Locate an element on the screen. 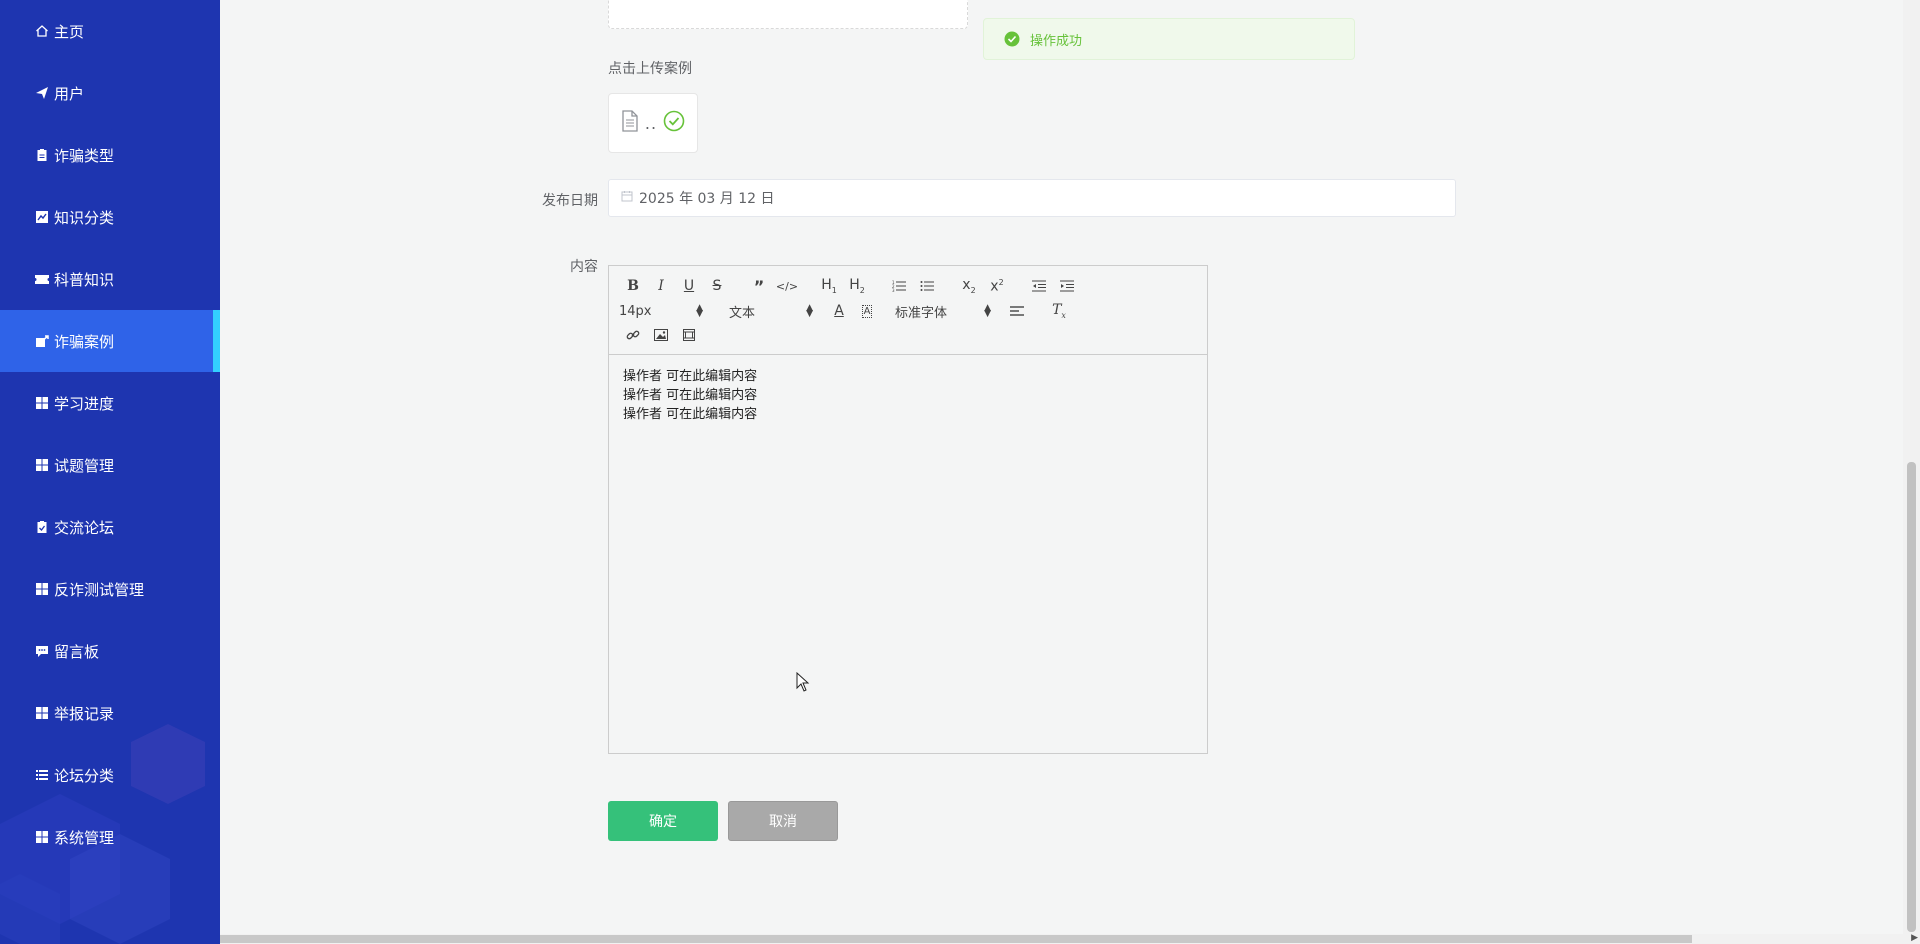 The width and height of the screenshot is (1920, 944). superscript-button: x2 is located at coordinates (997, 286).